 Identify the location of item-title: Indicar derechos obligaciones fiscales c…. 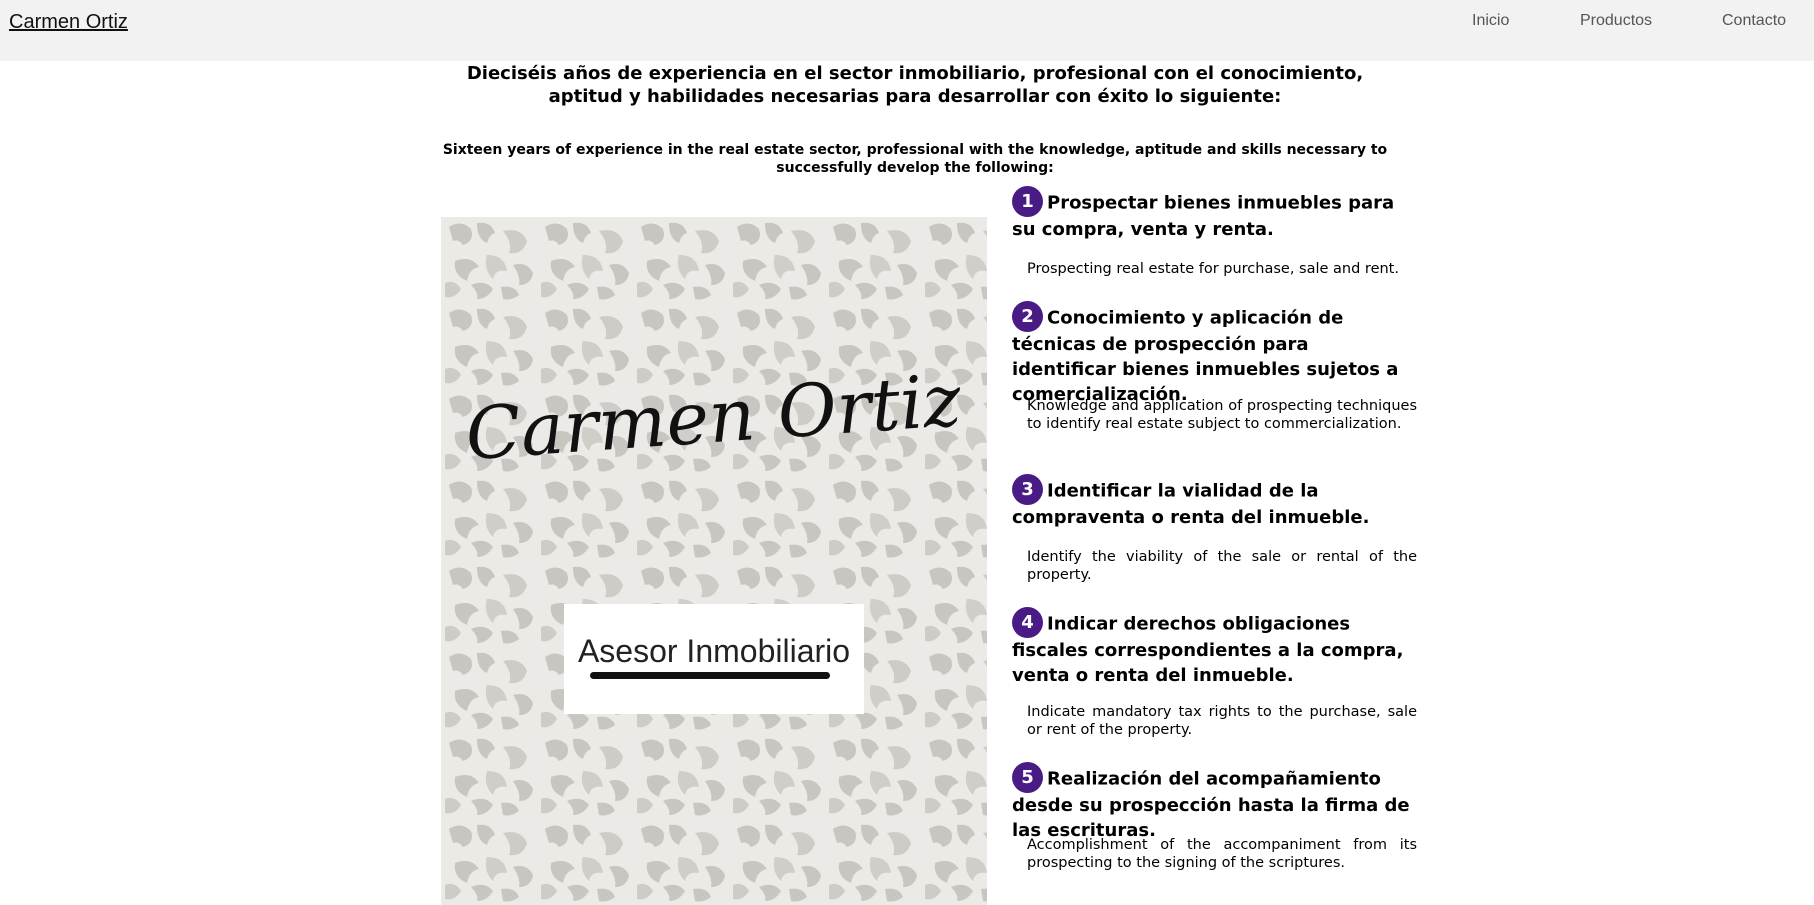
(1208, 650).